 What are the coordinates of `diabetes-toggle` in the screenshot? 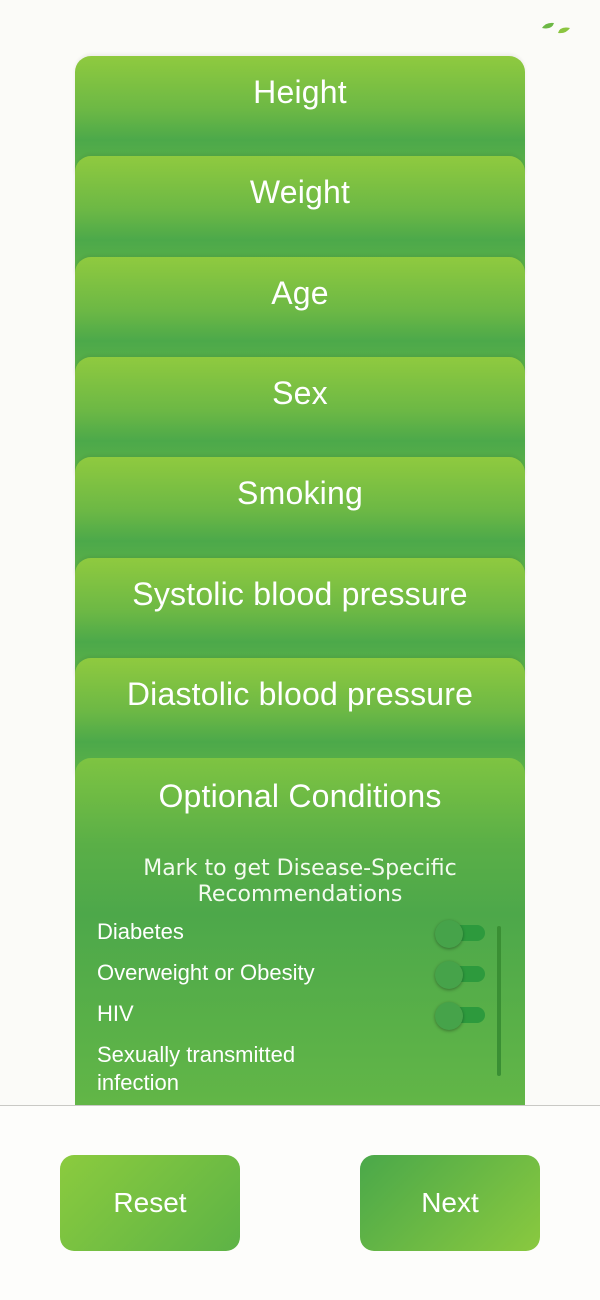 It's located at (460, 934).